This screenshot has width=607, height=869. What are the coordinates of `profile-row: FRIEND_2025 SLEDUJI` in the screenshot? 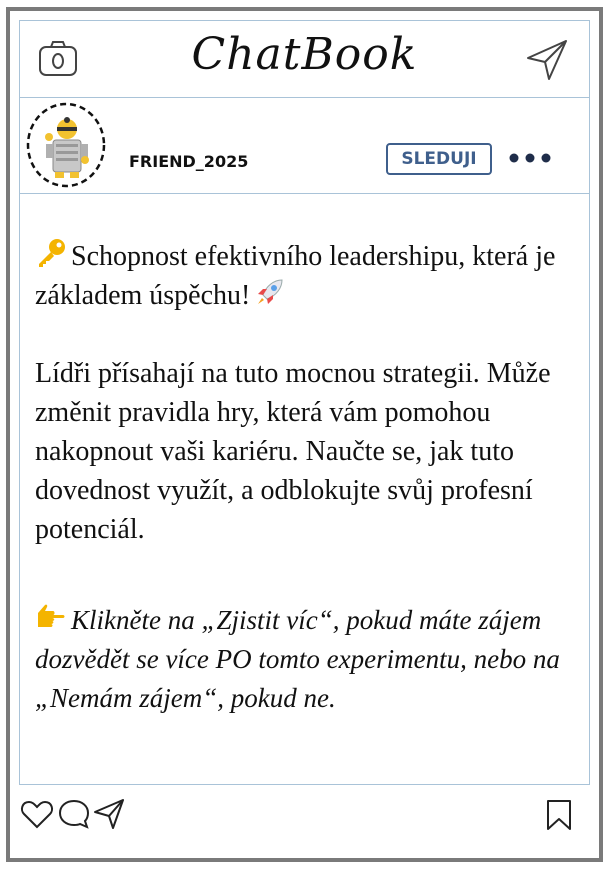 It's located at (304, 146).